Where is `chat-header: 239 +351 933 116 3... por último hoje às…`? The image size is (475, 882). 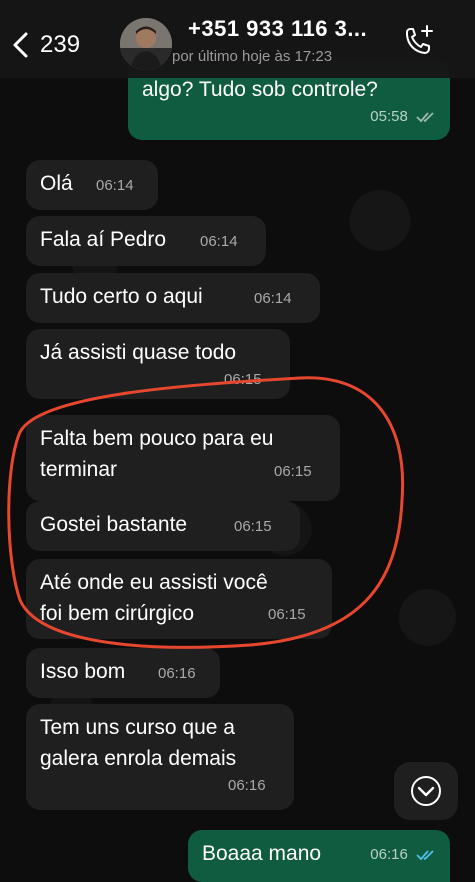
chat-header: 239 +351 933 116 3... por último hoje às… is located at coordinates (237, 39).